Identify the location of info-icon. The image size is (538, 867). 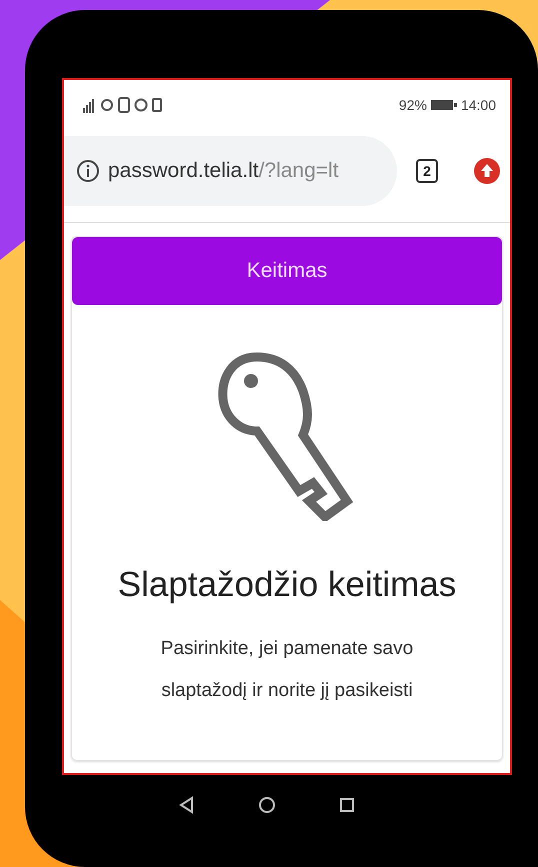
(88, 171).